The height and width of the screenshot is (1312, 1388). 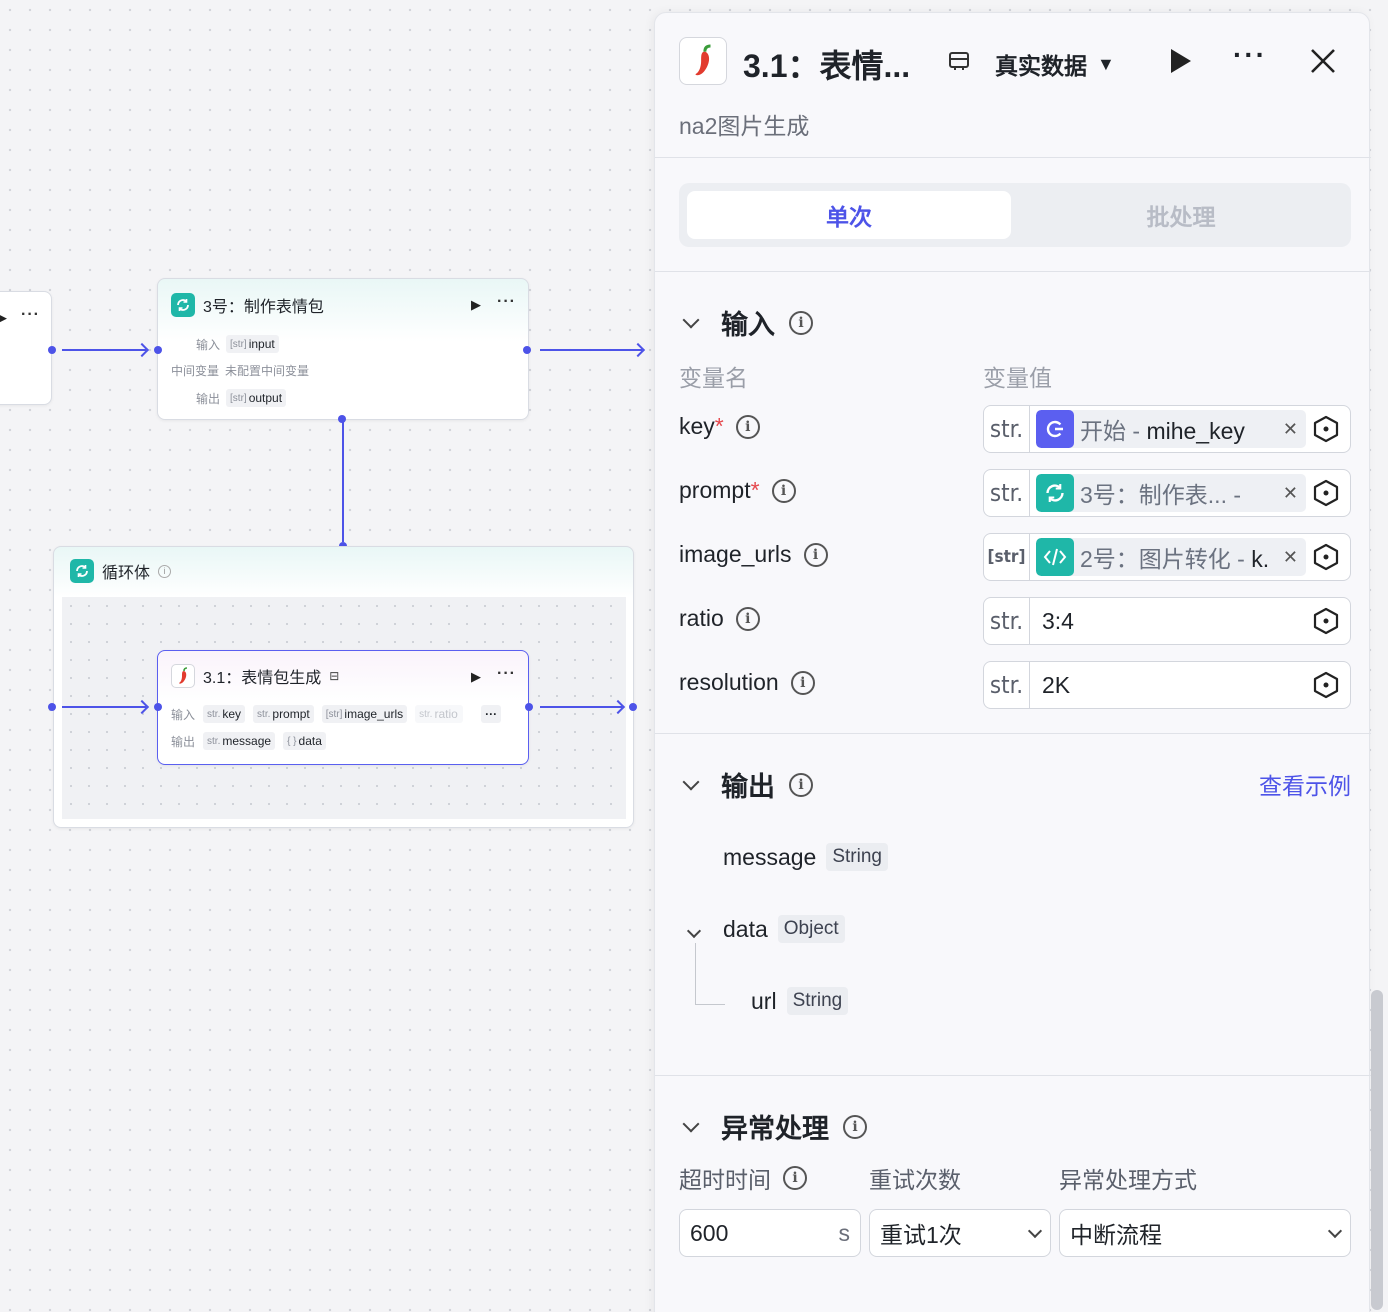 What do you see at coordinates (743, 1178) in the screenshot?
I see `timeout-label: 超时时间 i` at bounding box center [743, 1178].